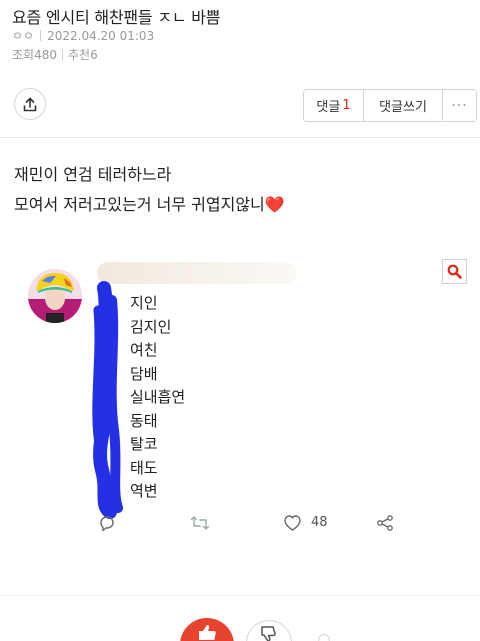 Image resolution: width=480 pixels, height=641 pixels. I want to click on tweet-action-bar: 48, so click(240, 524).